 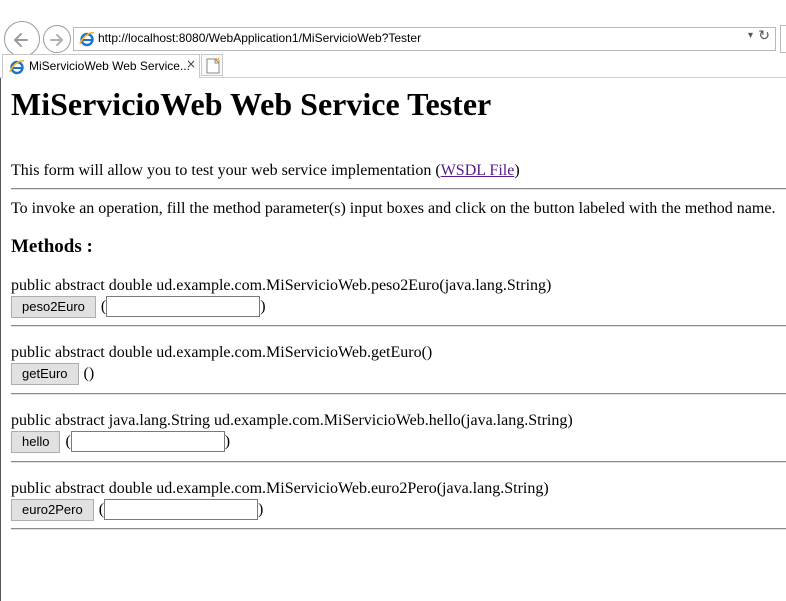 I want to click on refresh-icon: ↻, so click(x=764, y=36).